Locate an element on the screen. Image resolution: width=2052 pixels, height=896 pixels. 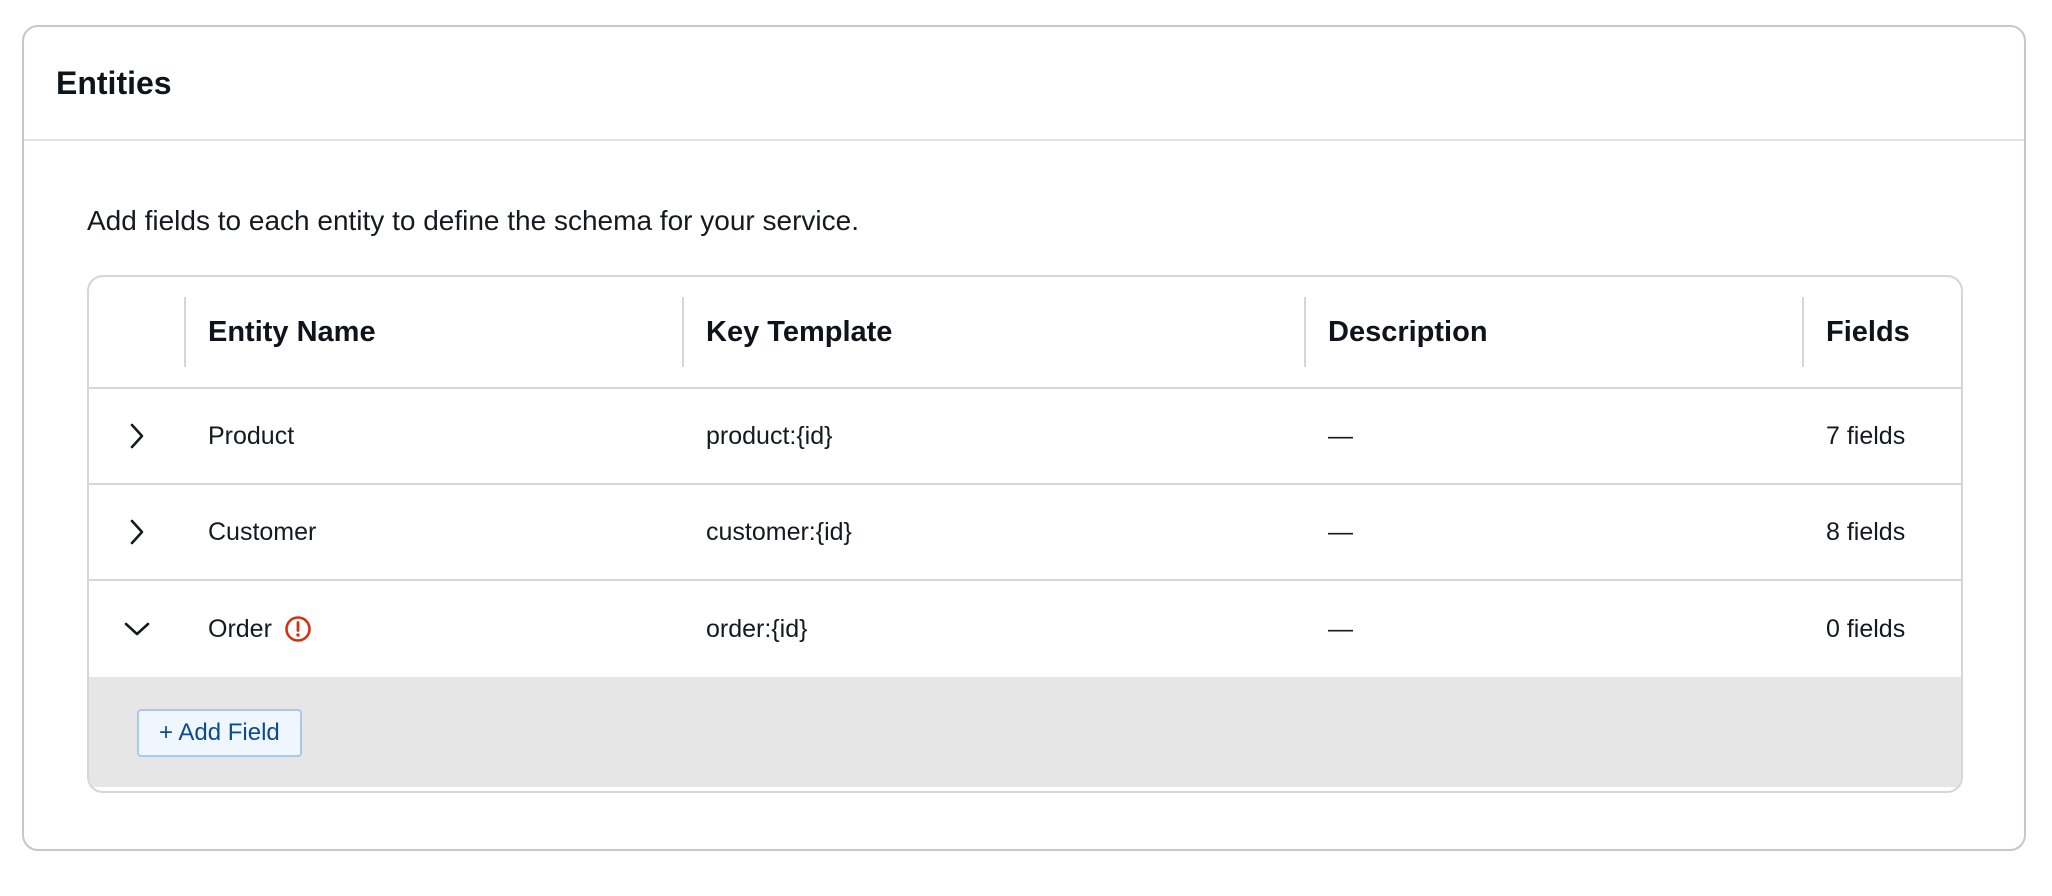
panel-title: Entities is located at coordinates (114, 82).